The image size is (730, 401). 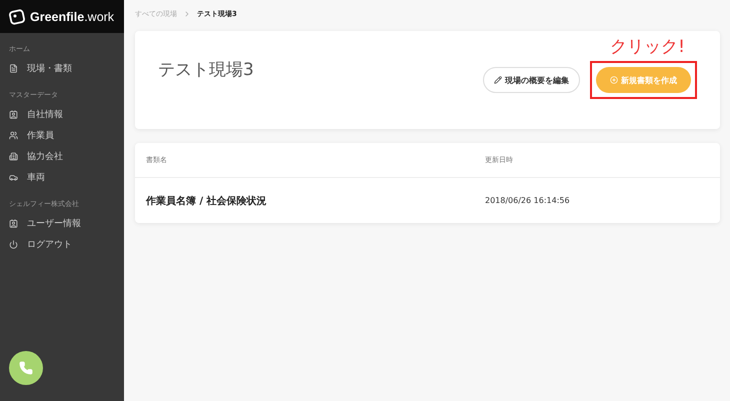 What do you see at coordinates (315, 201) in the screenshot?
I see `document-name: 作業員名簿 / 社会保険状況` at bounding box center [315, 201].